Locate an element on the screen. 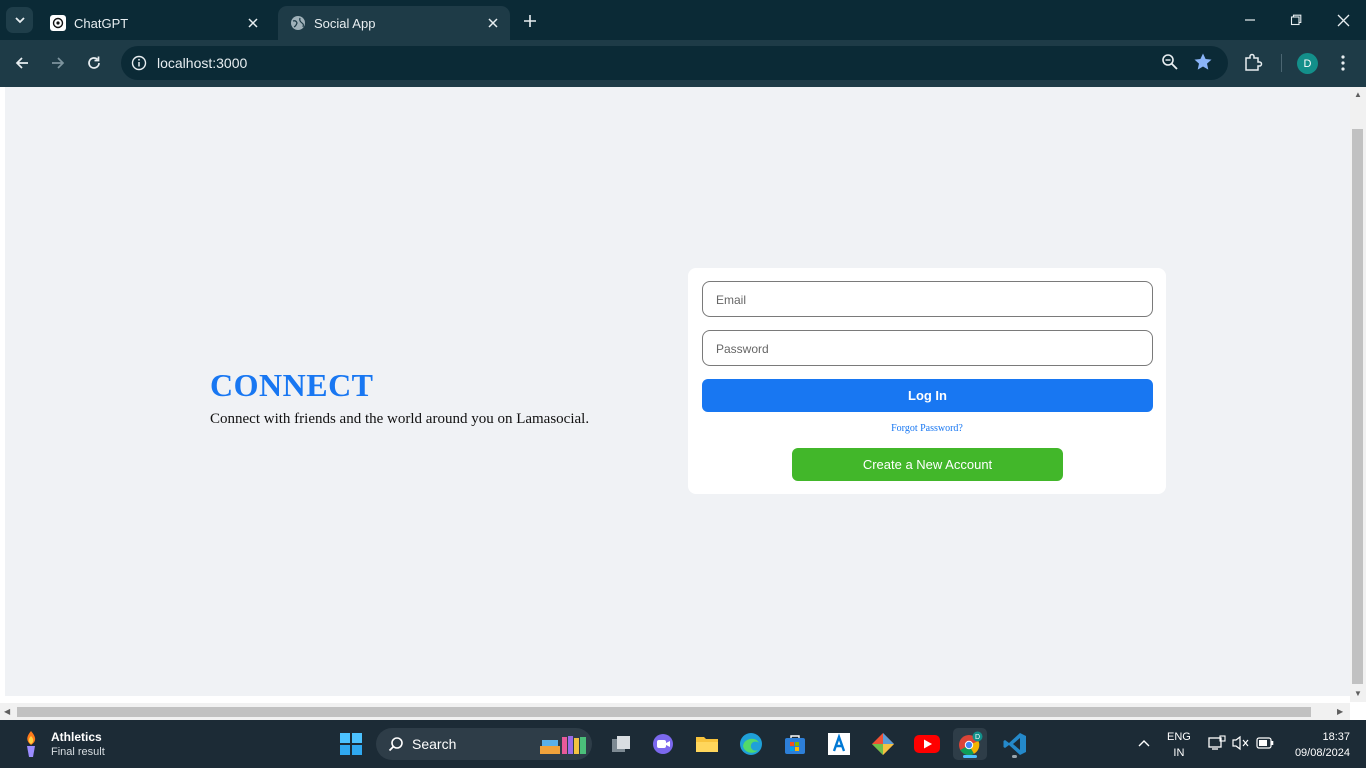 This screenshot has width=1366, height=768. horizontal-scrollbar: ◀ ▶ is located at coordinates (675, 711).